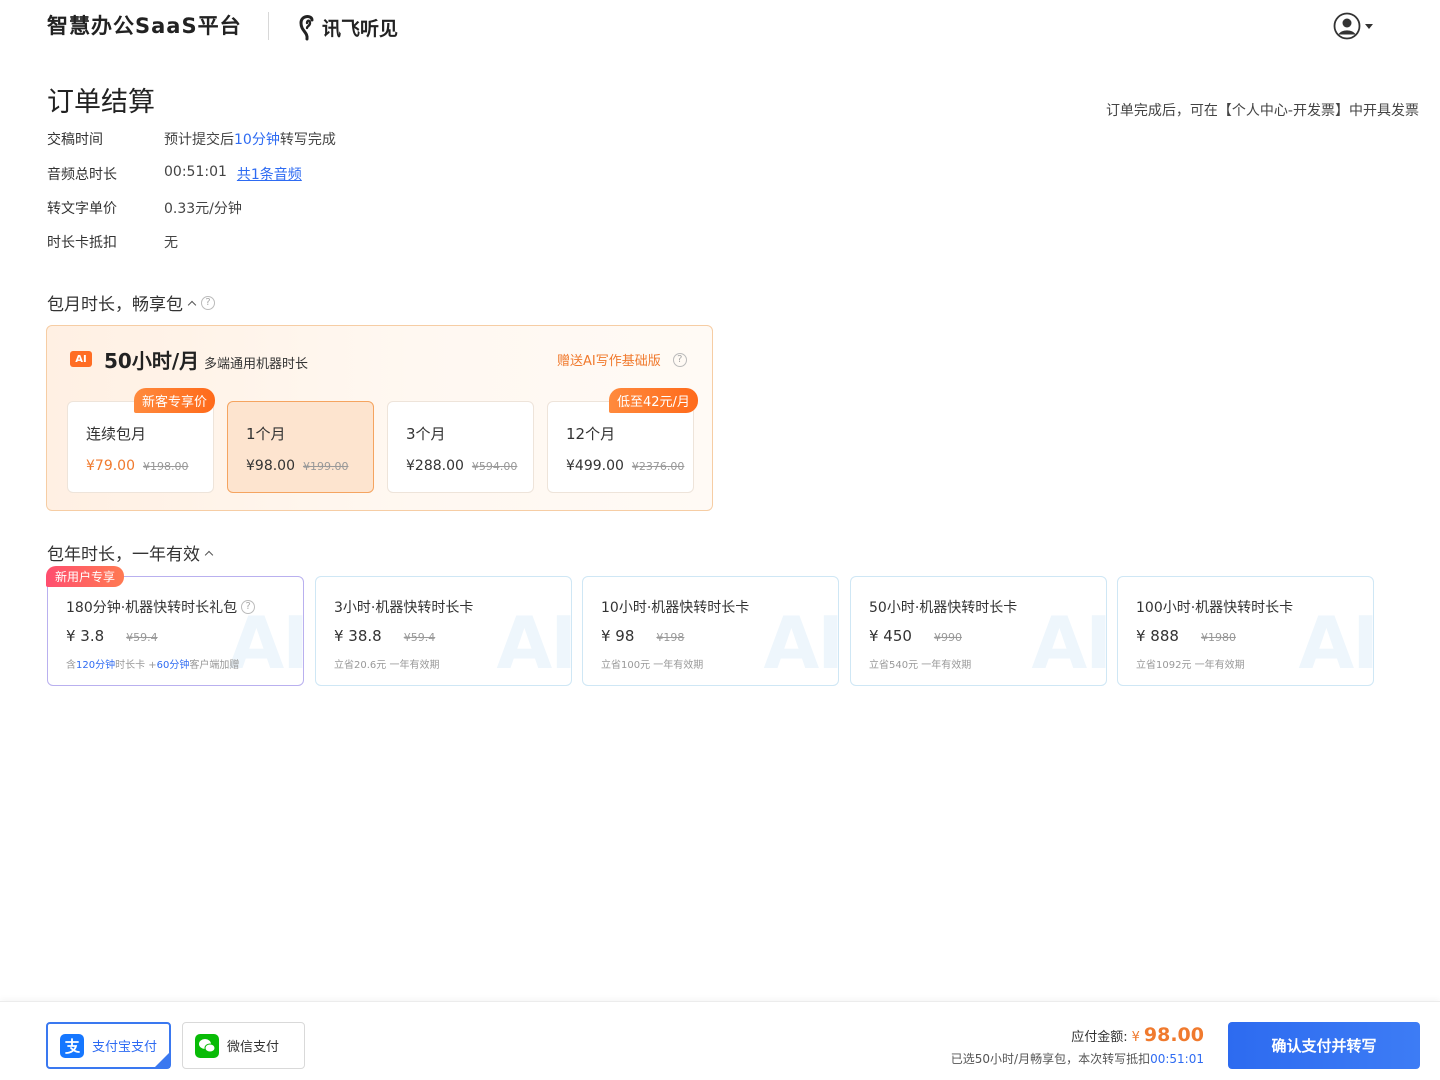  I want to click on alipay-label: 支付宝支付, so click(125, 1047).